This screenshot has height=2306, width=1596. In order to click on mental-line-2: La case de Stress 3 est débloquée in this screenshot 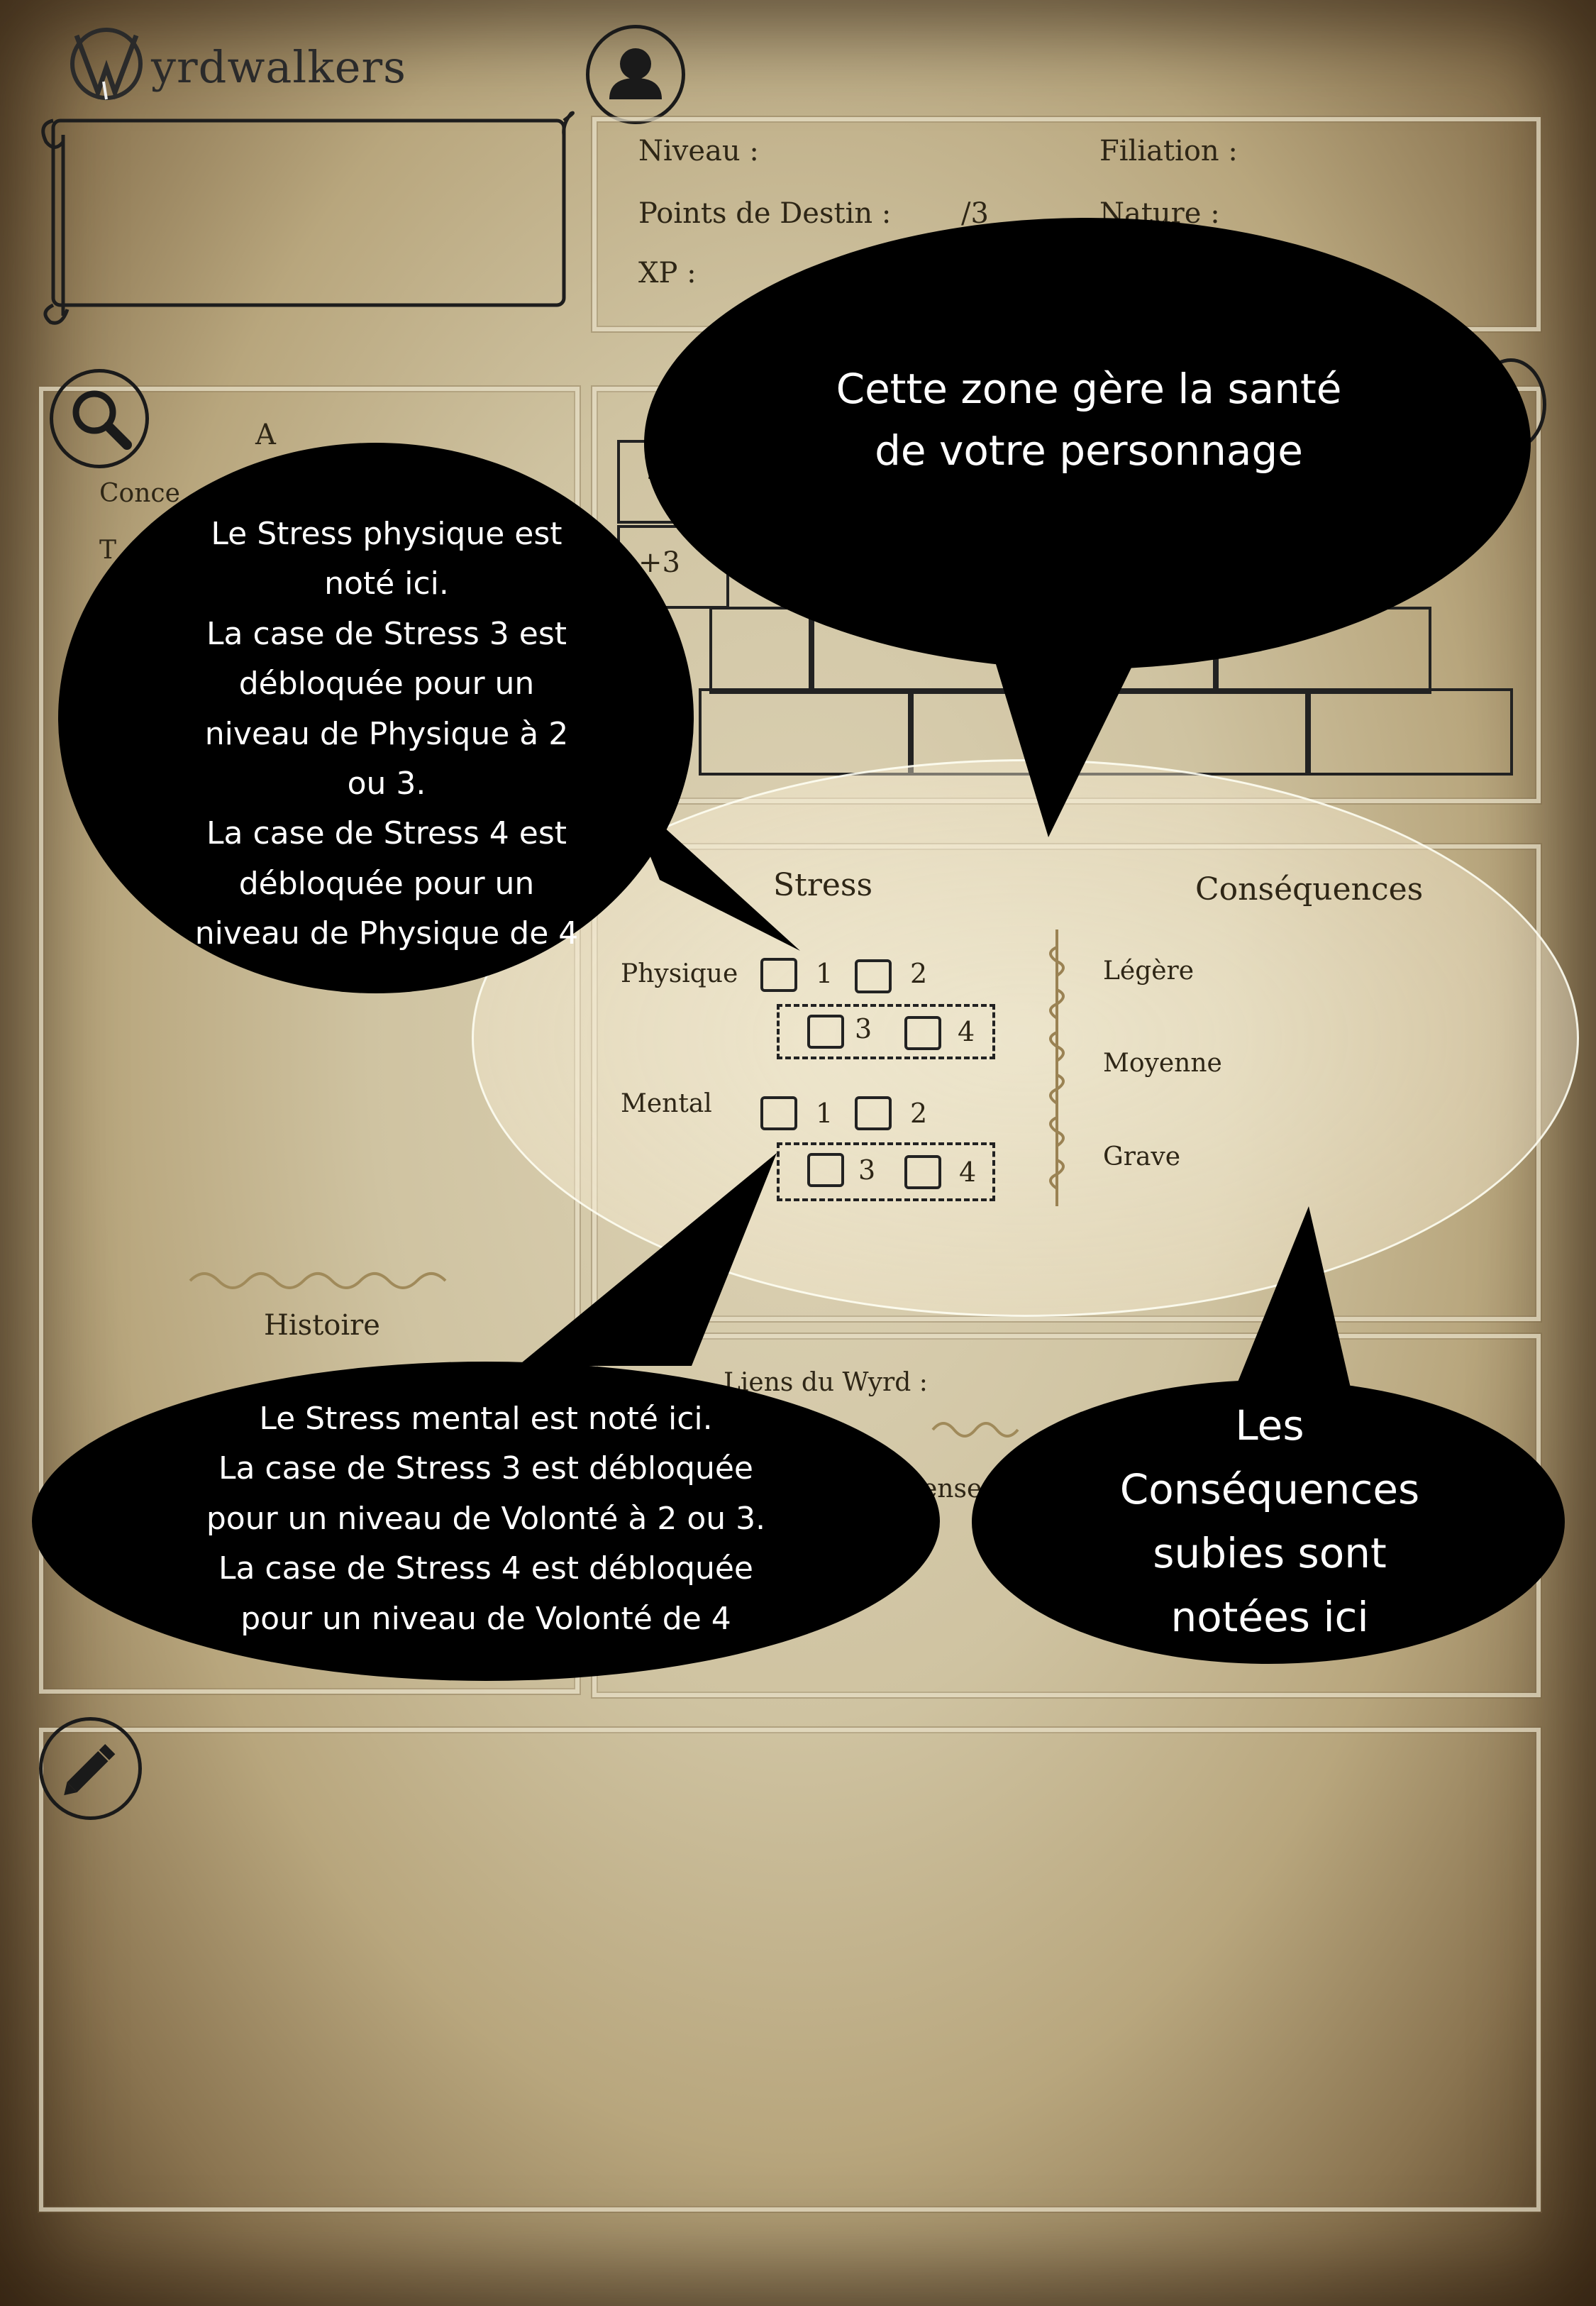, I will do `click(486, 1468)`.